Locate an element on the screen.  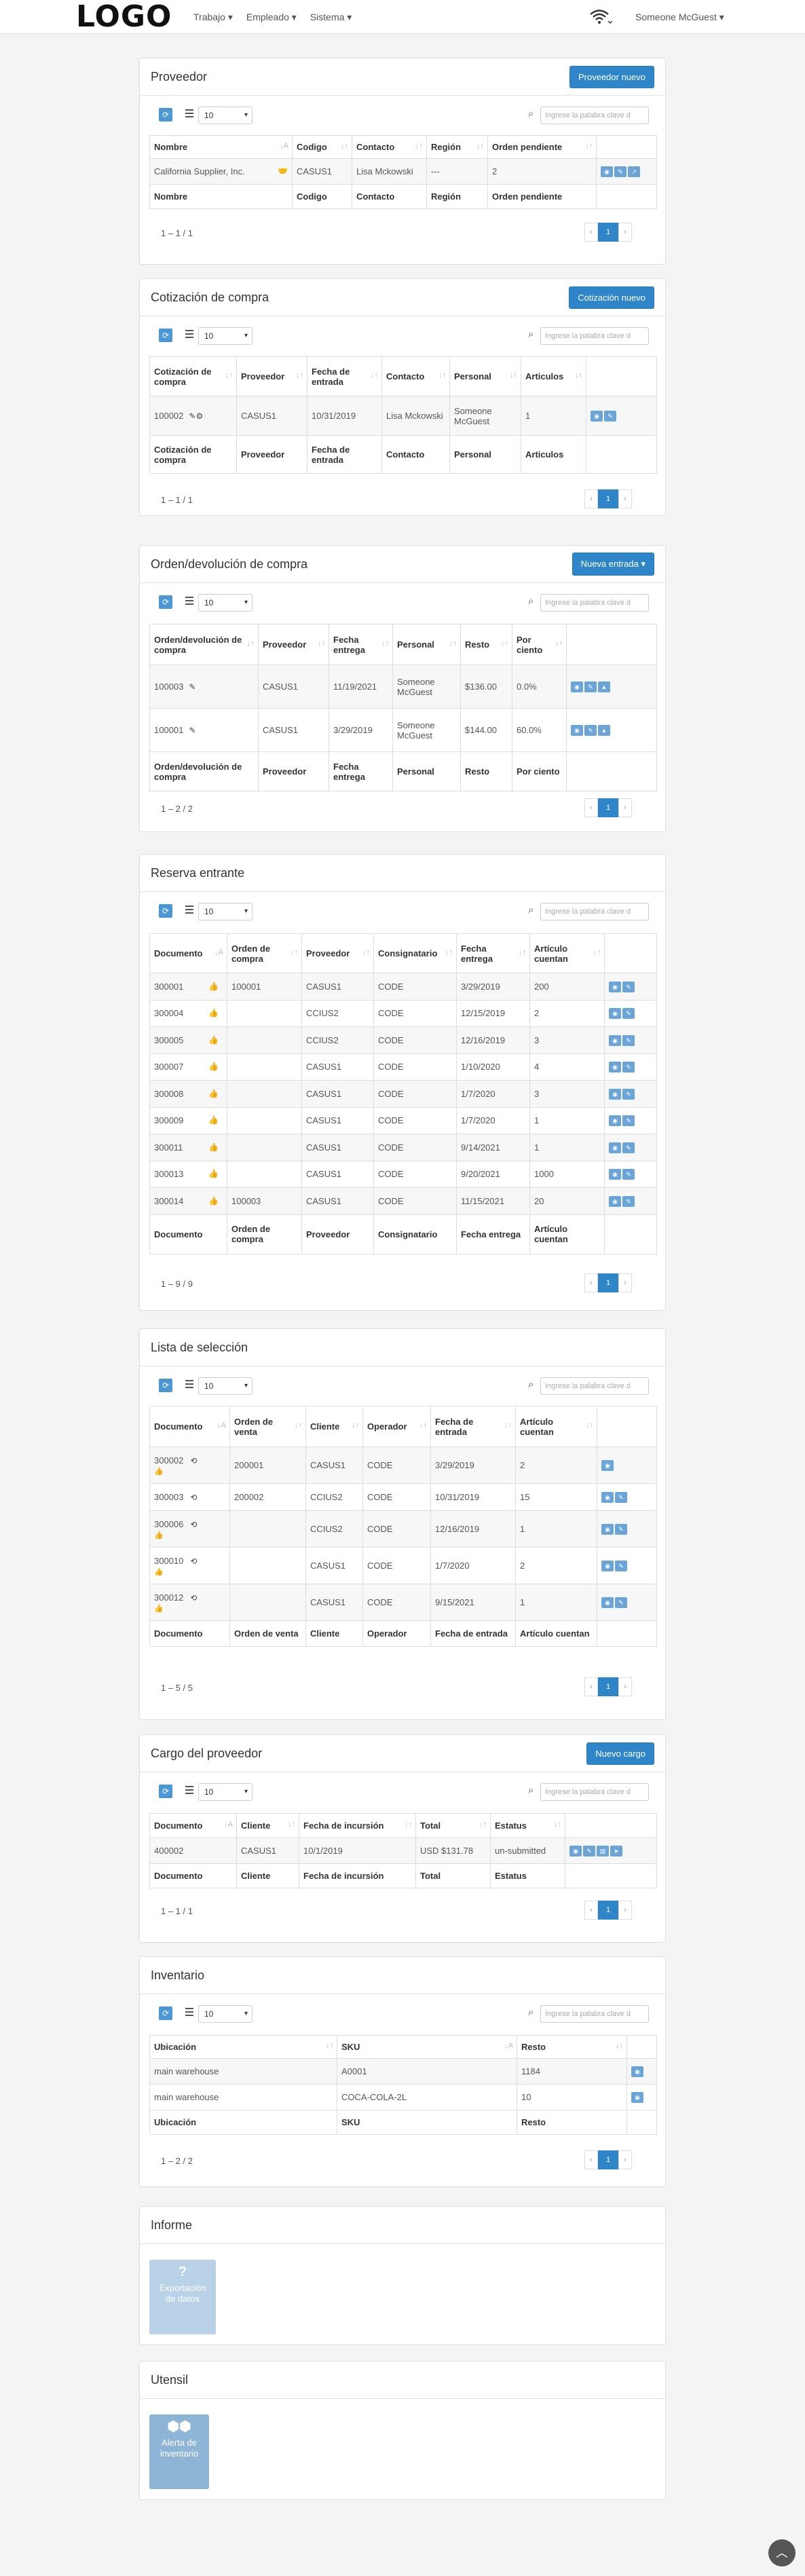
col-header: Por ciento ↓↑ is located at coordinates (539, 645).